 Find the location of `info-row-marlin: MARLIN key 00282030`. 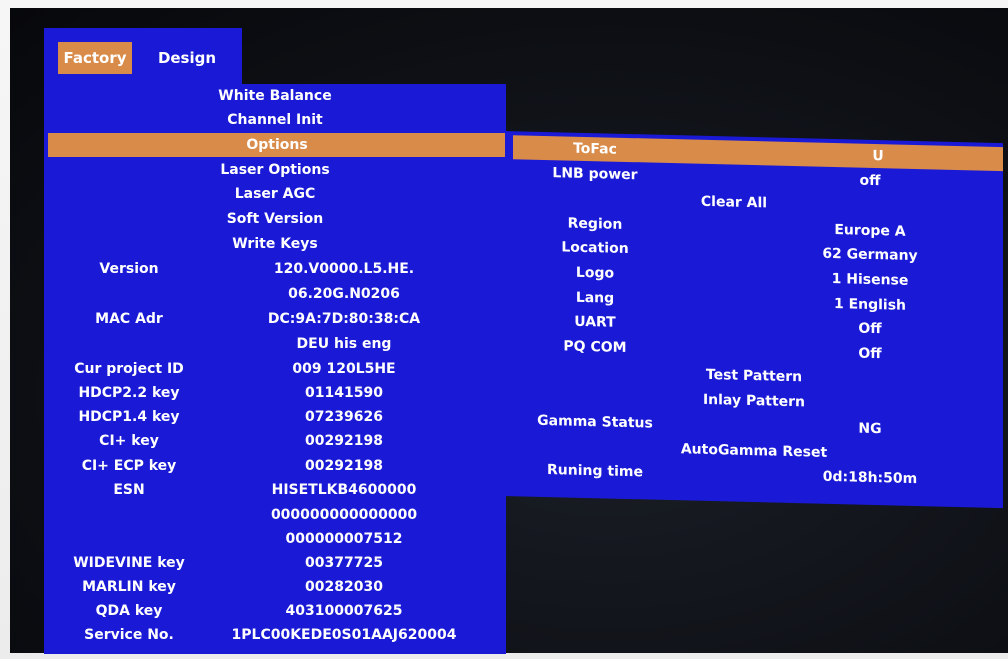

info-row-marlin: MARLIN key 00282030 is located at coordinates (275, 587).